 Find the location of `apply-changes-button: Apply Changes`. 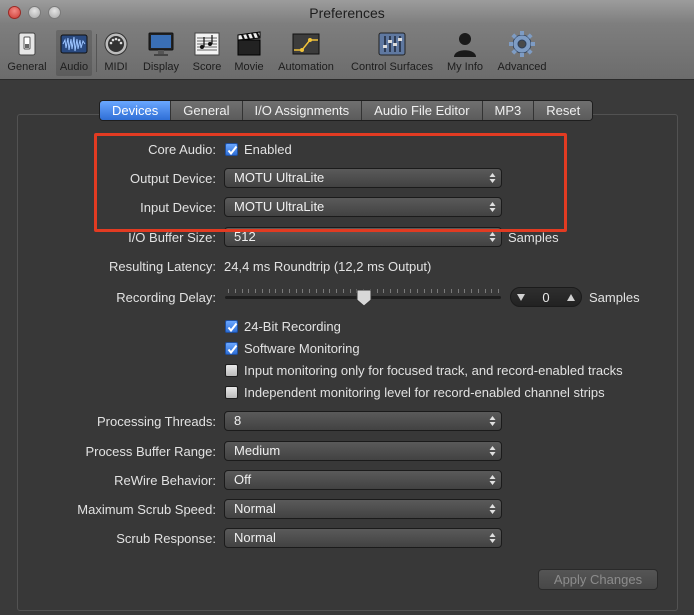

apply-changes-button: Apply Changes is located at coordinates (598, 579).